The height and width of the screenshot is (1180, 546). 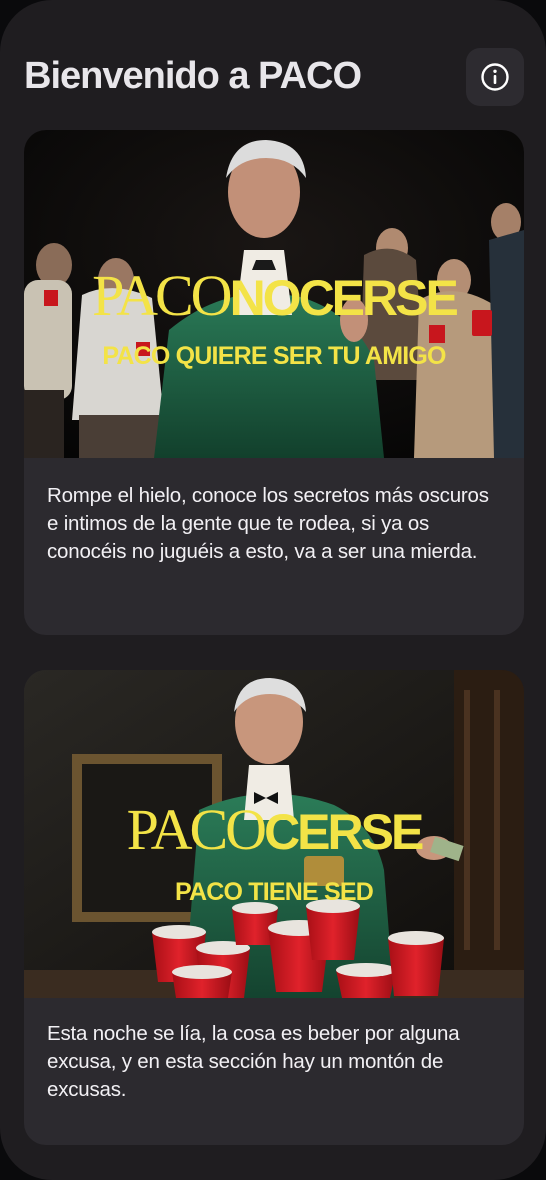 I want to click on info-circle-icon, so click(x=495, y=77).